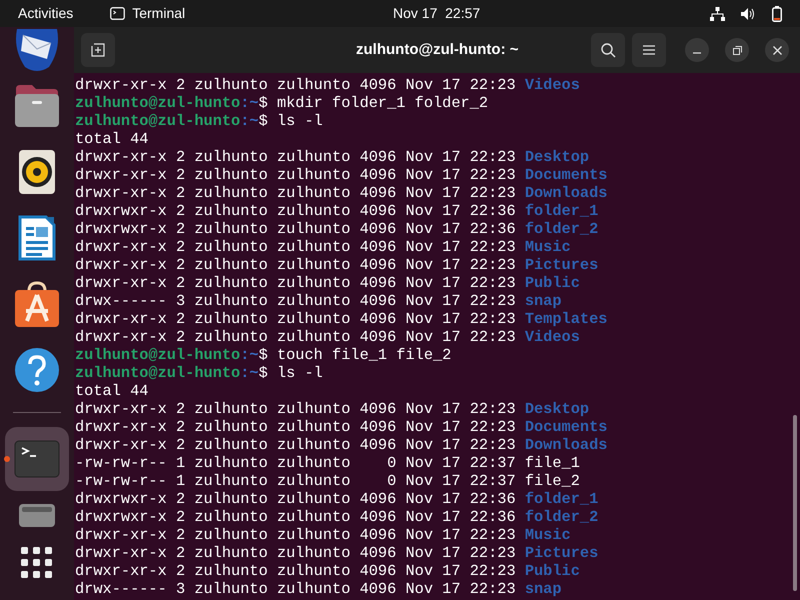 This screenshot has width=800, height=600. Describe the element at coordinates (37, 51) in the screenshot. I see `bird-envelope-icon` at that location.